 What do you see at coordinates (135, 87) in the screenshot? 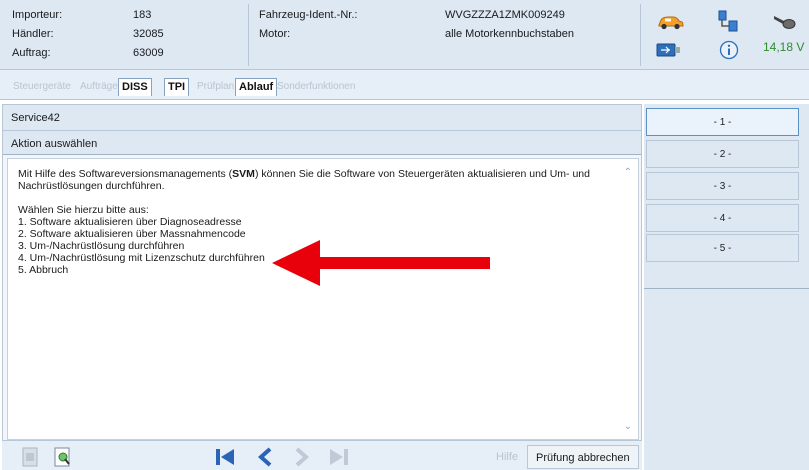
I see `tab-diss: DISS` at bounding box center [135, 87].